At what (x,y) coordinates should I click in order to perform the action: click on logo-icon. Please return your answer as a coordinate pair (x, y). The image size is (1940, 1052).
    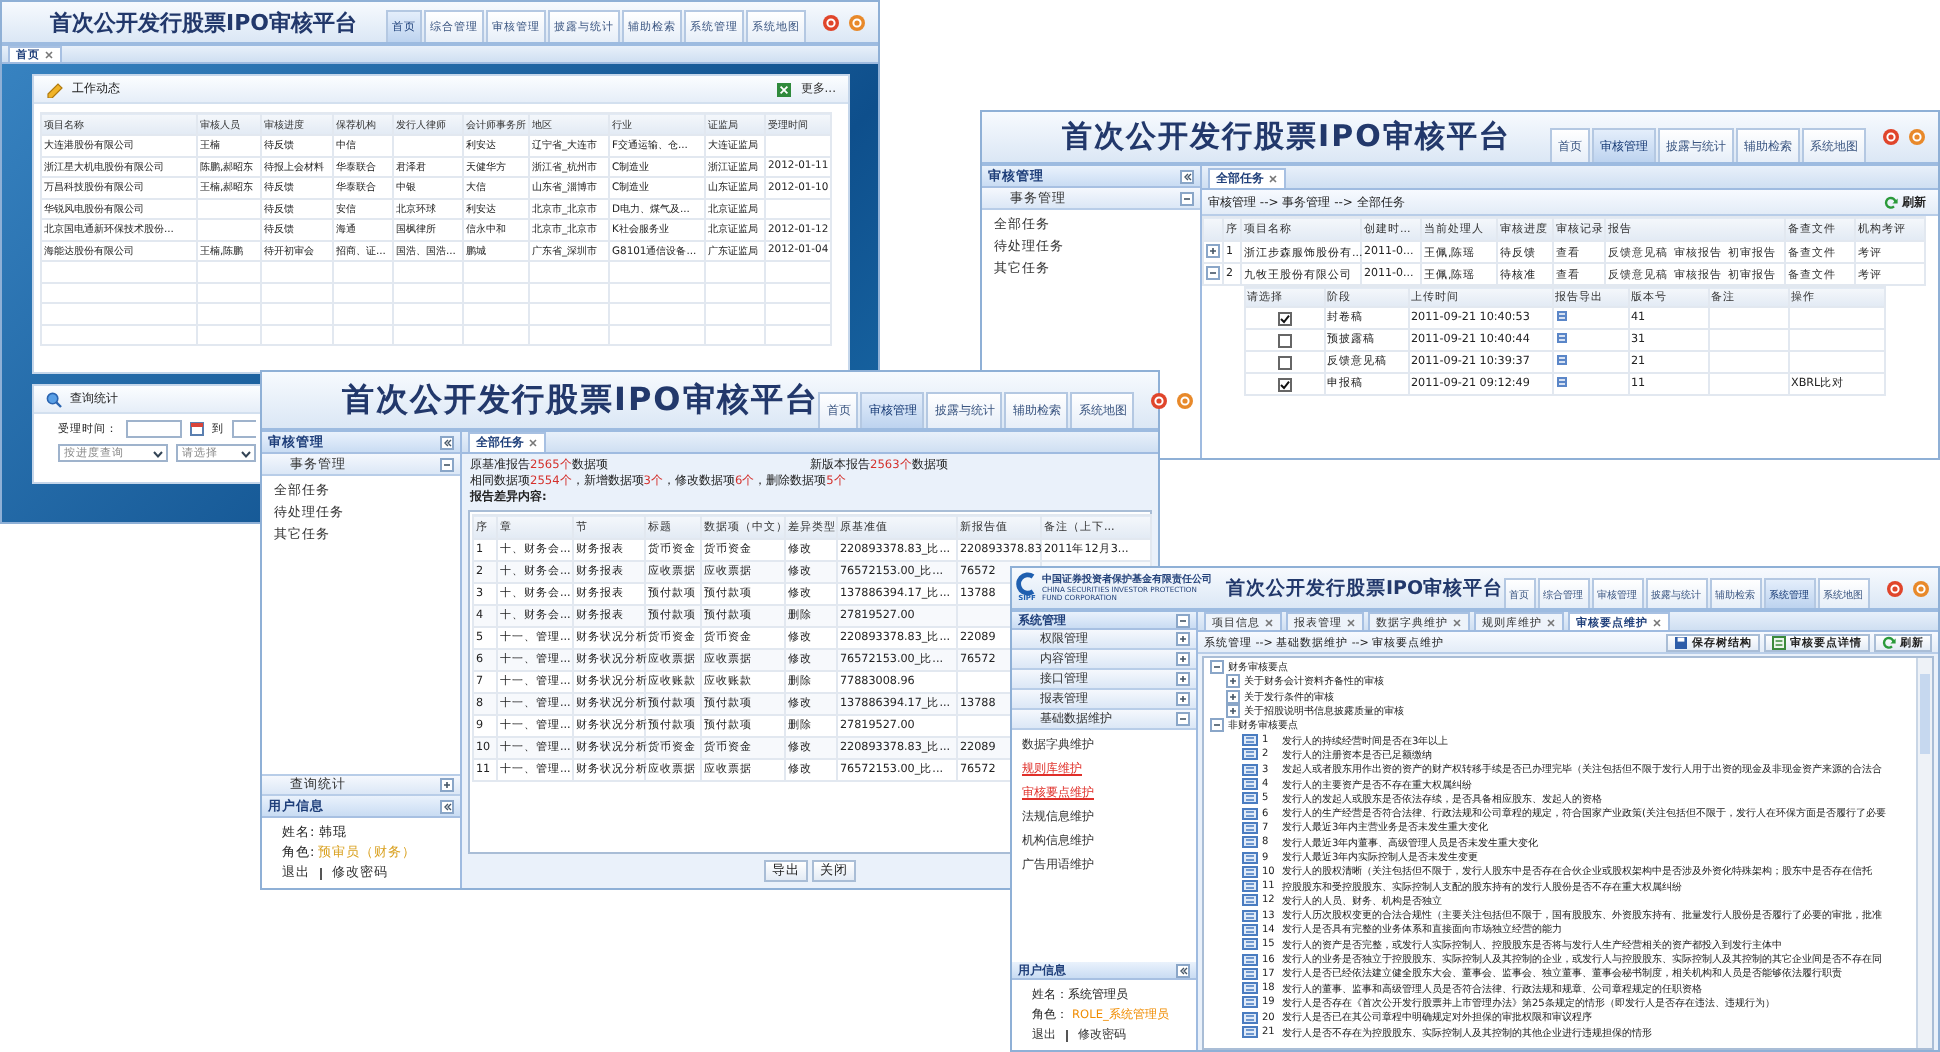
    Looking at the image, I should click on (1027, 584).